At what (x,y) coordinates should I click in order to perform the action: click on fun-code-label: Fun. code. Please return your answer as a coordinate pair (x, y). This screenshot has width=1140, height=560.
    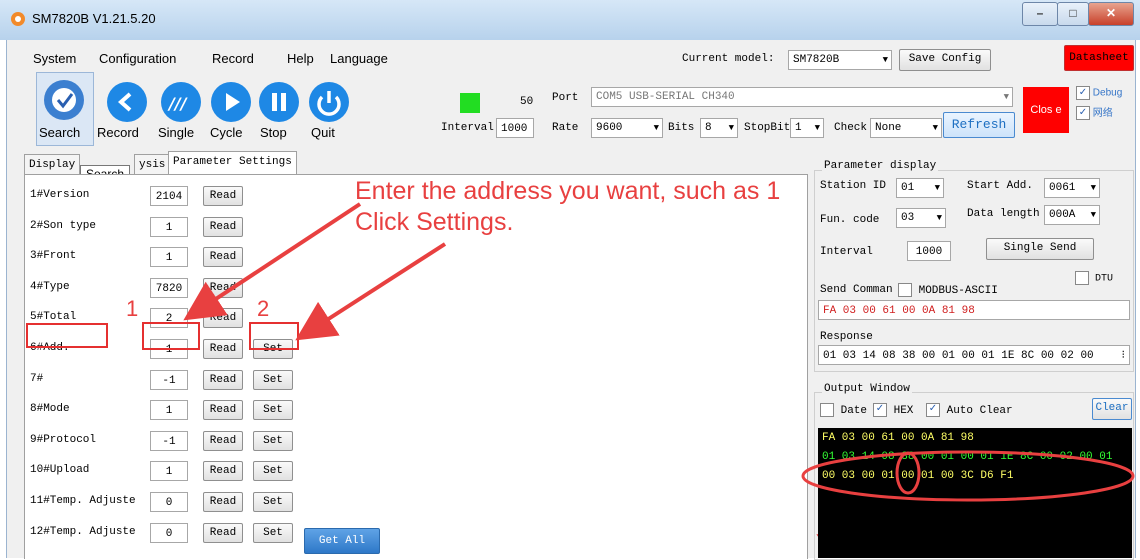
    Looking at the image, I should click on (850, 220).